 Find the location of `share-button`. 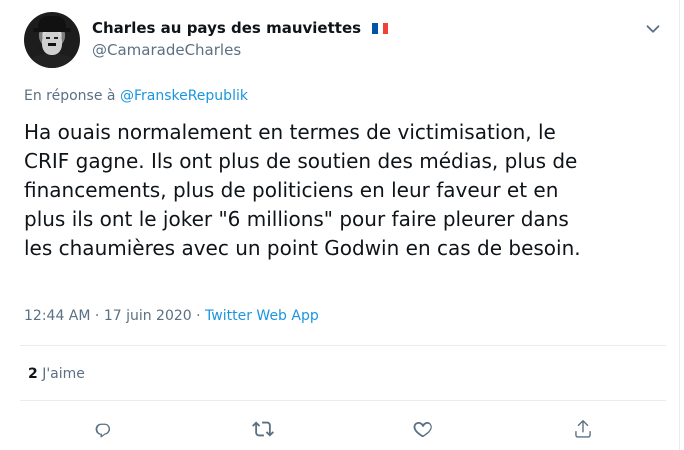

share-button is located at coordinates (585, 431).